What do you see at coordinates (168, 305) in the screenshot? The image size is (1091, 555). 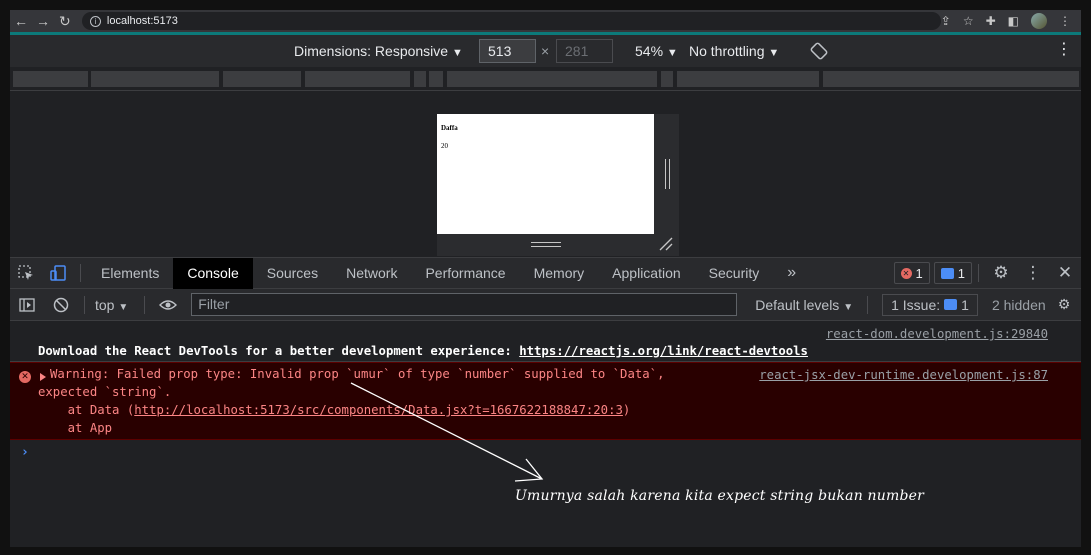 I see `live-expression-eye-icon` at bounding box center [168, 305].